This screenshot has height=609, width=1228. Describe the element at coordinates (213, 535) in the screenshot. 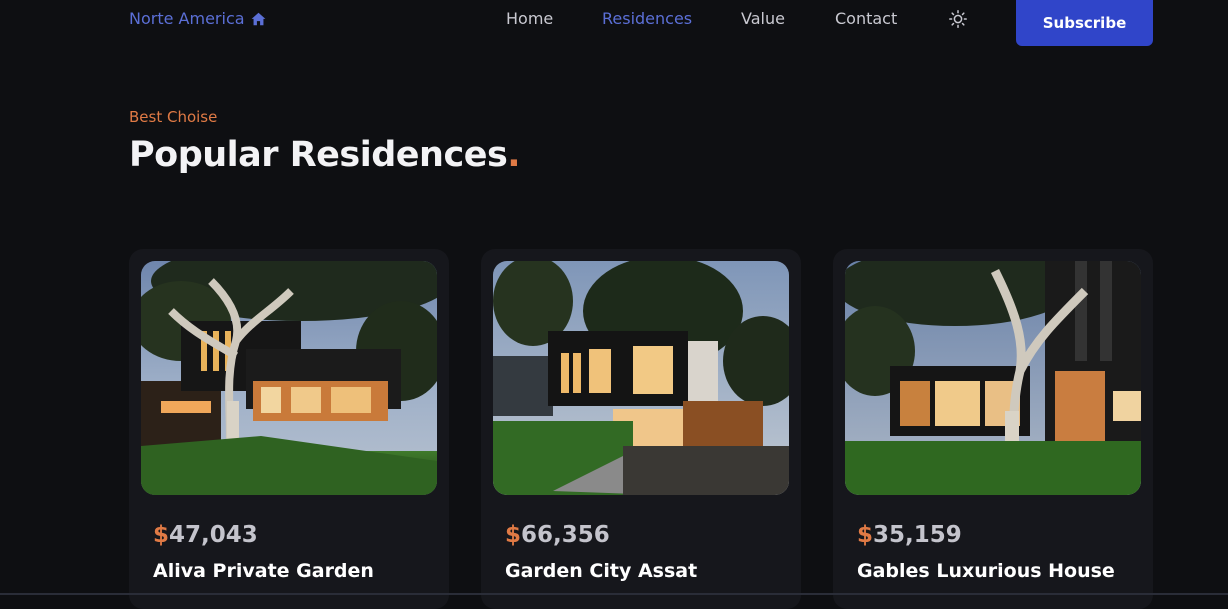

I see `price-value: 47,043` at that location.